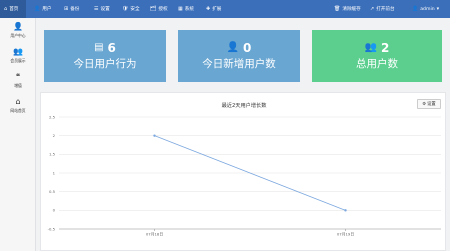  Describe the element at coordinates (99, 48) in the screenshot. I see `list-icon: ▤` at that location.